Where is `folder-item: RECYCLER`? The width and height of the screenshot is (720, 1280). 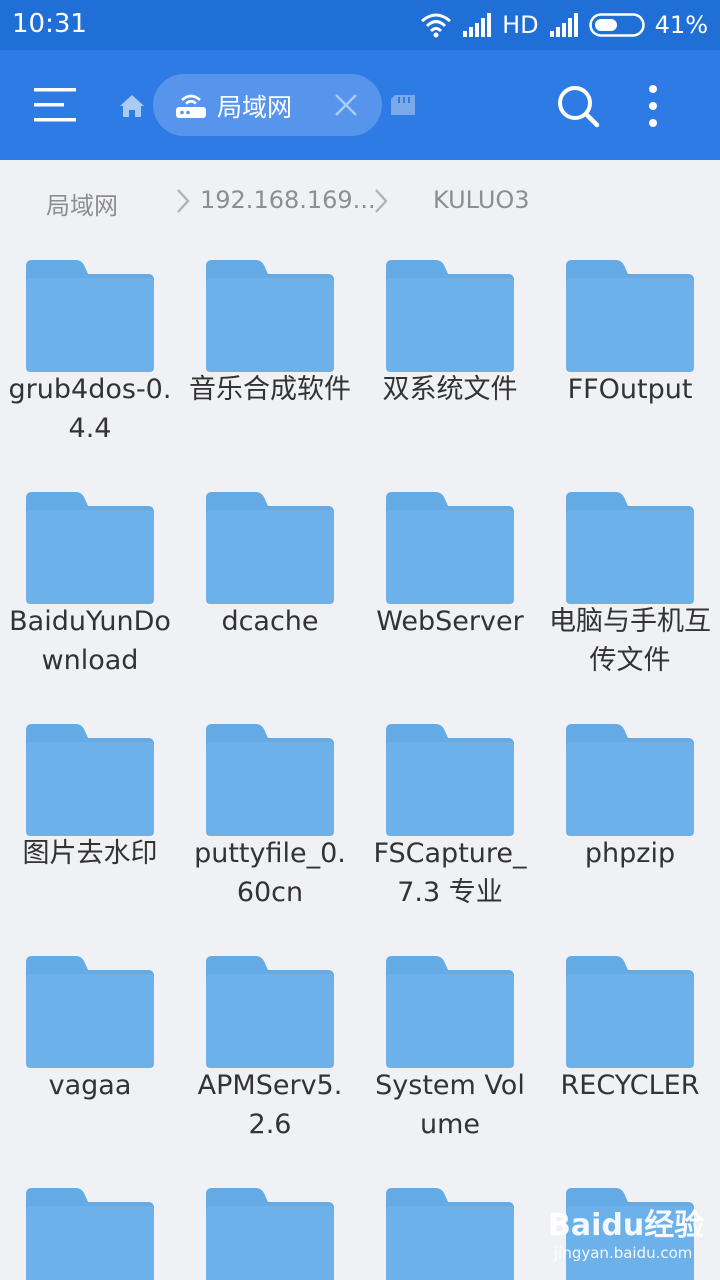 folder-item: RECYCLER is located at coordinates (630, 1054).